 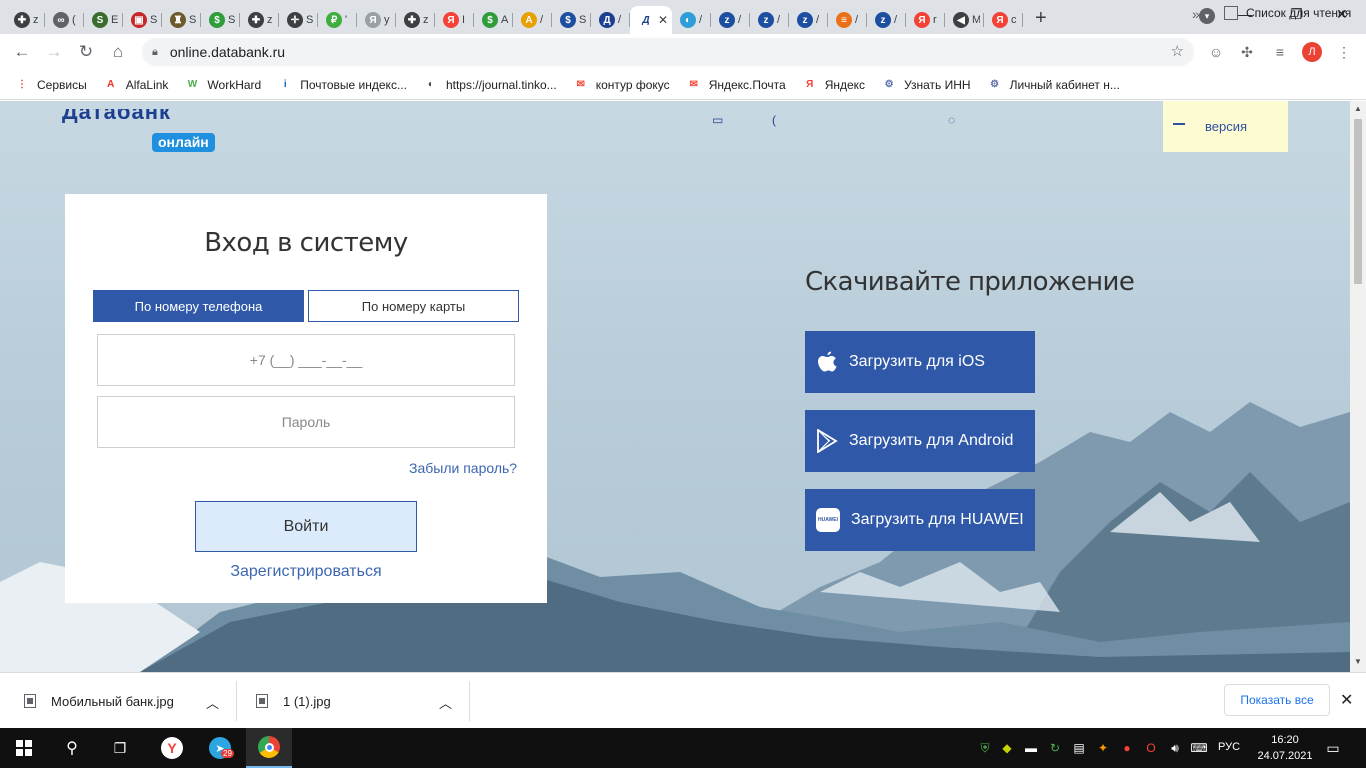 I want to click on tab-3: ▣ S, so click(x=142, y=20).